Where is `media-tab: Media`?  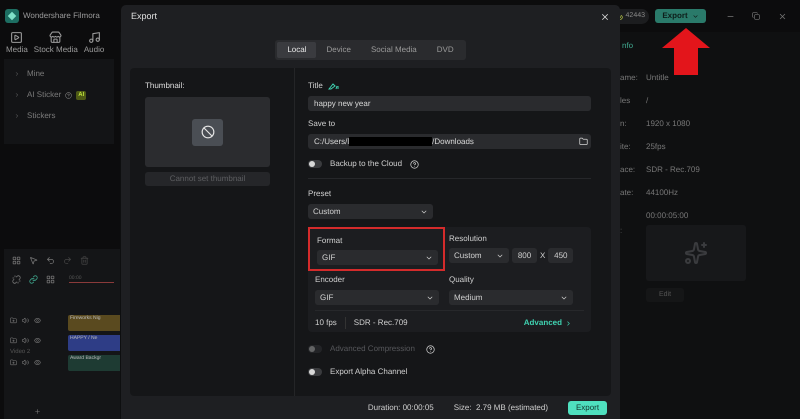 media-tab: Media is located at coordinates (17, 43).